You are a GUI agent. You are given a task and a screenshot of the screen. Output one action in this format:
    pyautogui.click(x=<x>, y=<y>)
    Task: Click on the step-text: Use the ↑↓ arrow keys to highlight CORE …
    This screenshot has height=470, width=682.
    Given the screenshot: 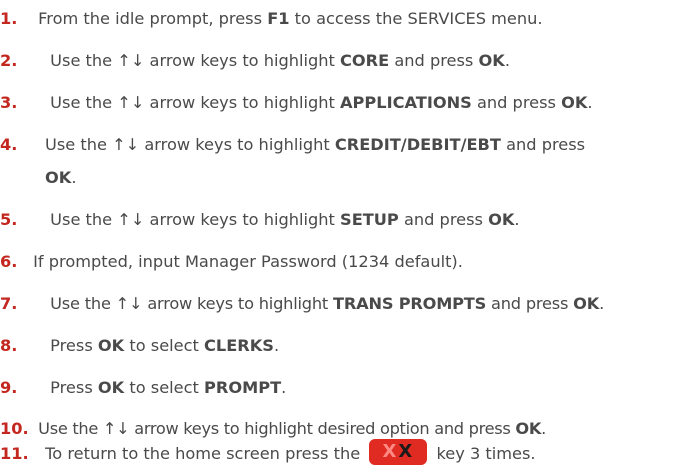 What is the action you would take?
    pyautogui.click(x=280, y=60)
    